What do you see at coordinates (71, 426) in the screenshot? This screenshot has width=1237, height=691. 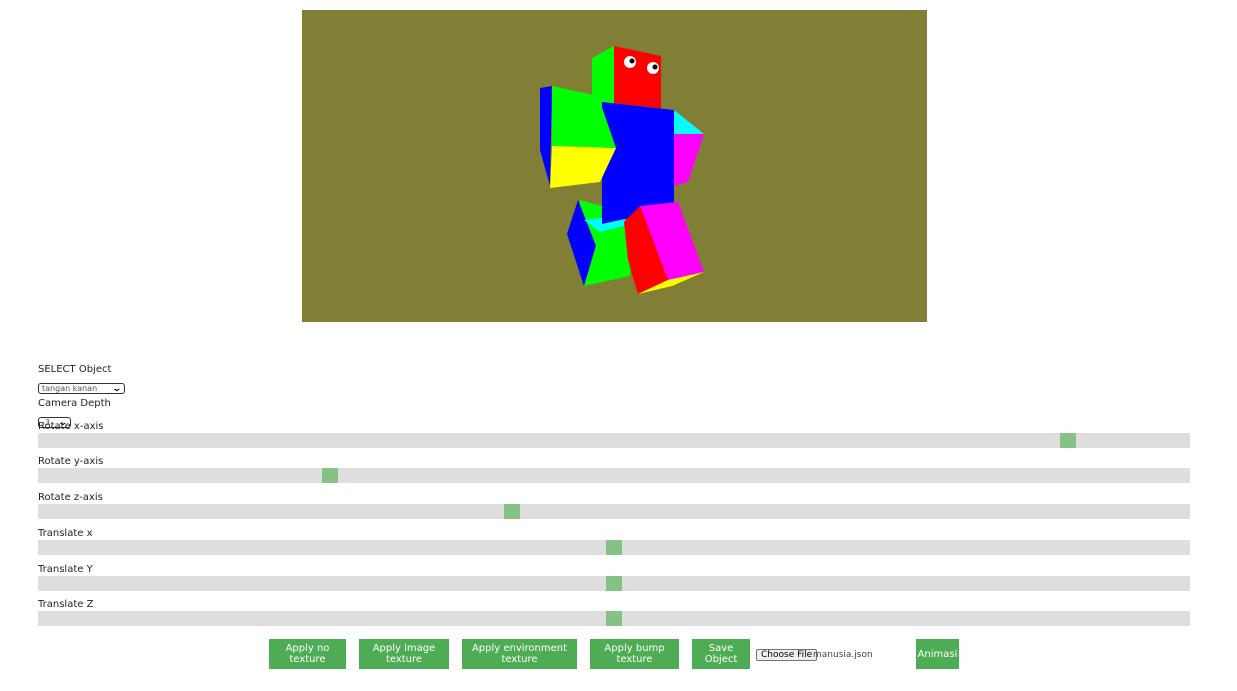 I see `slider-label: Rotate x-axis` at bounding box center [71, 426].